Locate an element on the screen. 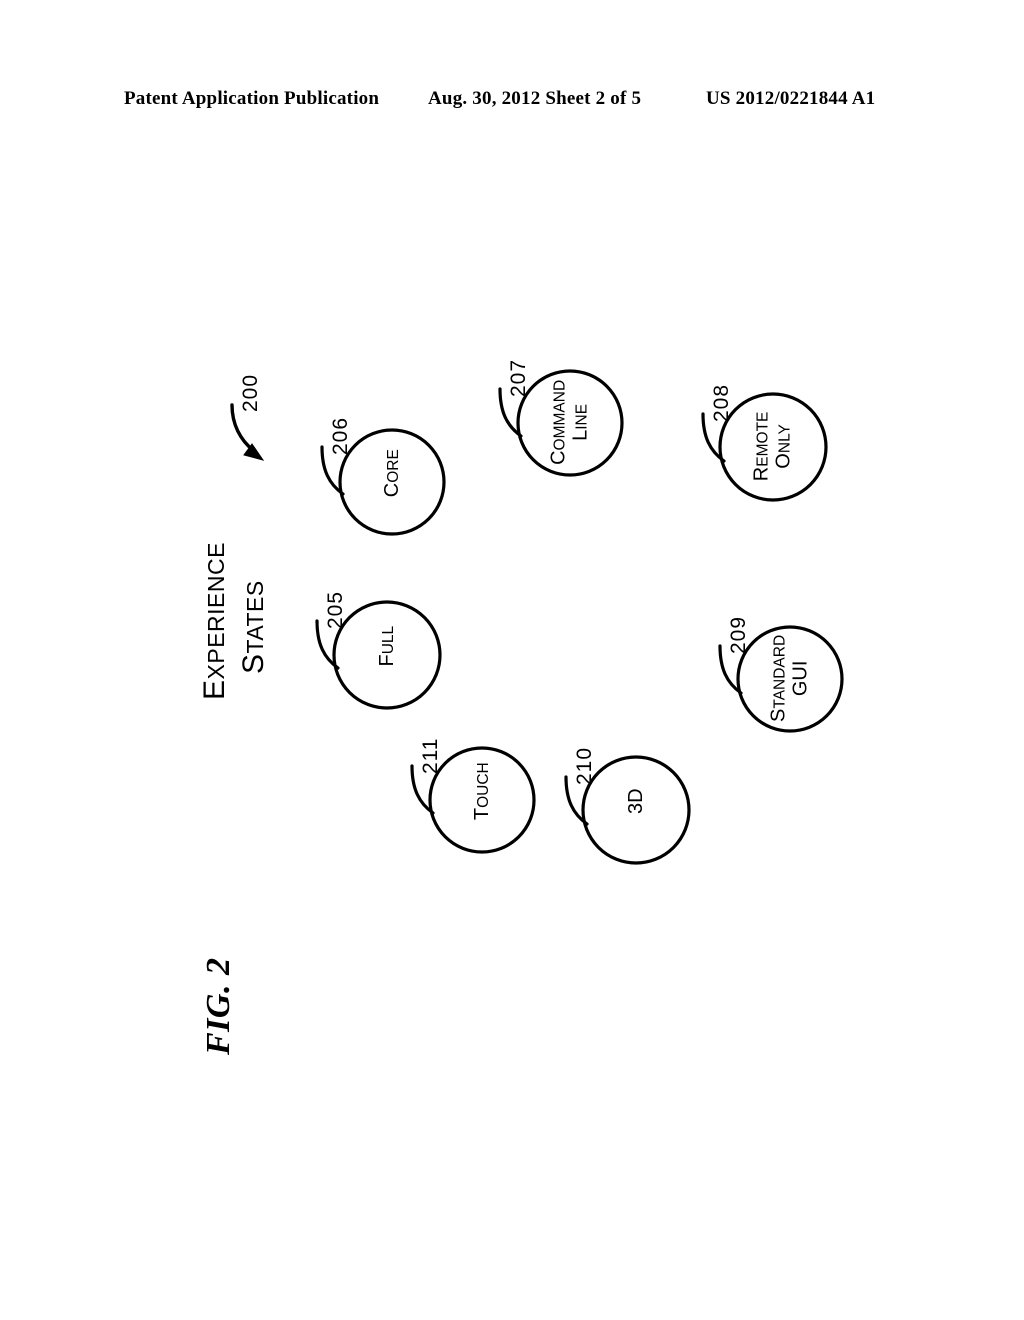 The height and width of the screenshot is (1320, 1024). node-circle-touch is located at coordinates (482, 800).